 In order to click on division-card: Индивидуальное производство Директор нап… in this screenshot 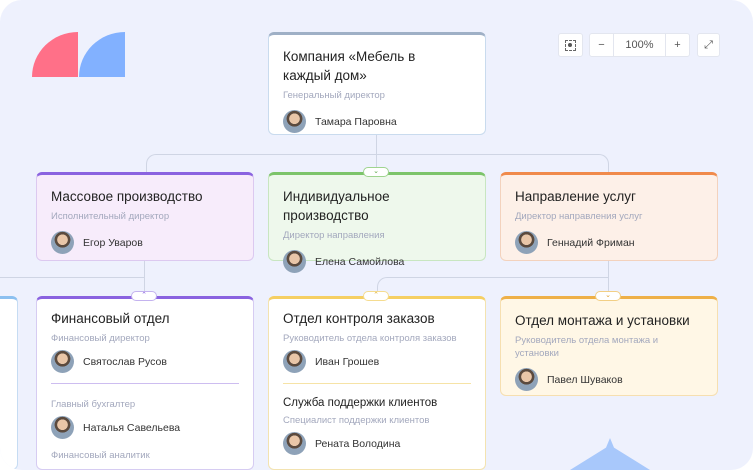, I will do `click(377, 222)`.